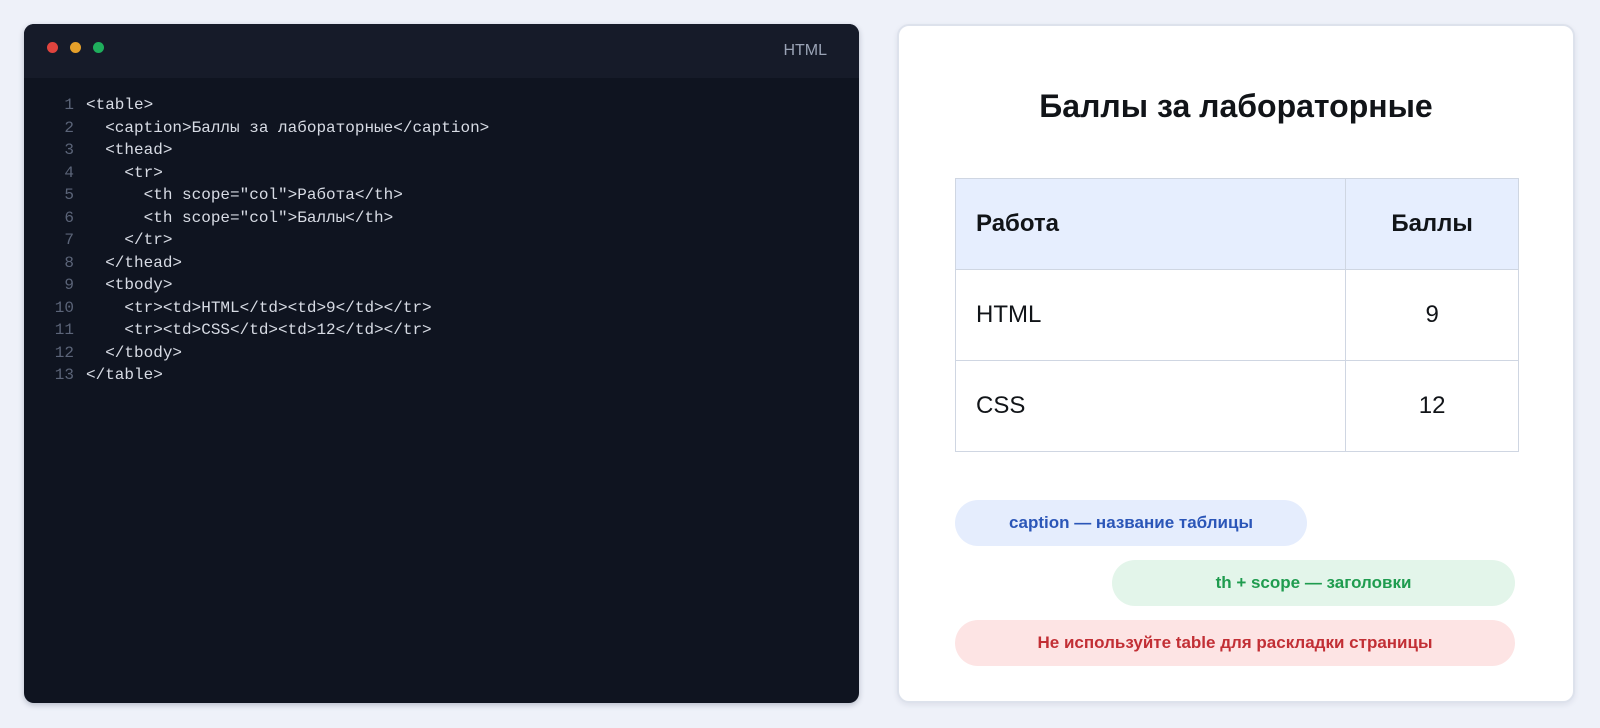  I want to click on code-line: 7 </tr>, so click(441, 240).